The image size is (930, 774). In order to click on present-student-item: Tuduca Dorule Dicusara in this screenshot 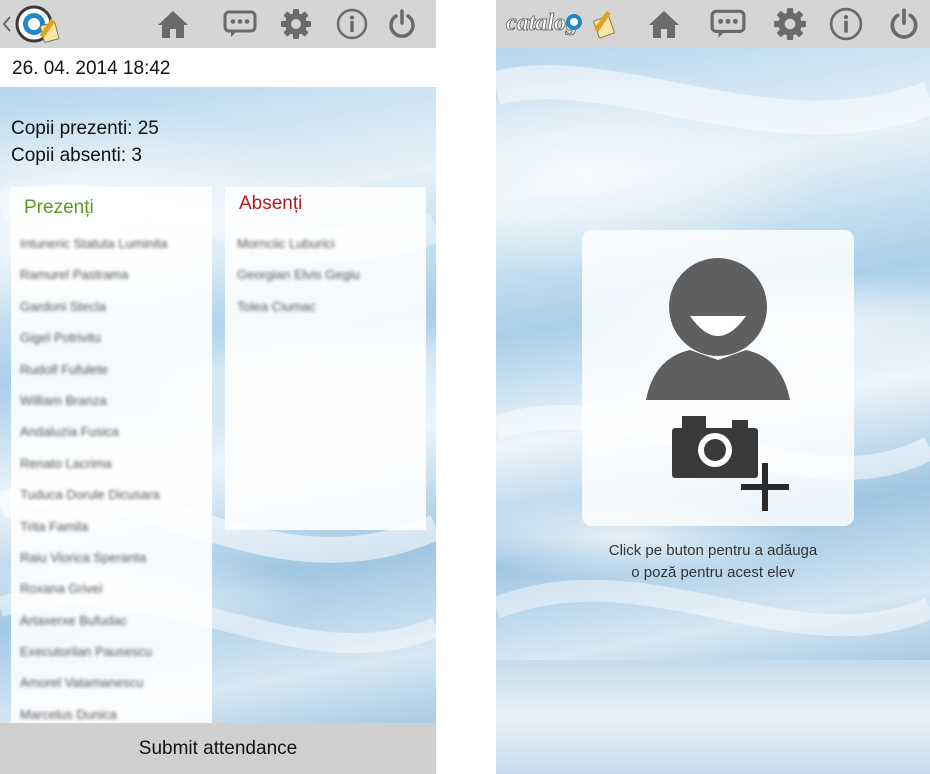, I will do `click(93, 502)`.